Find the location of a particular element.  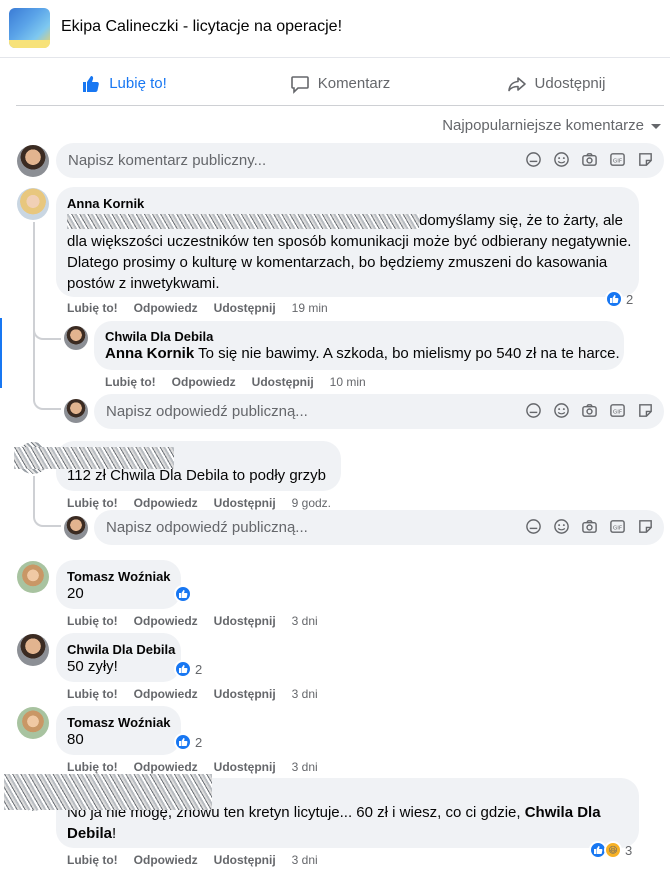

comment-bubble: Tomasz Woźniak 80 is located at coordinates (118, 730).